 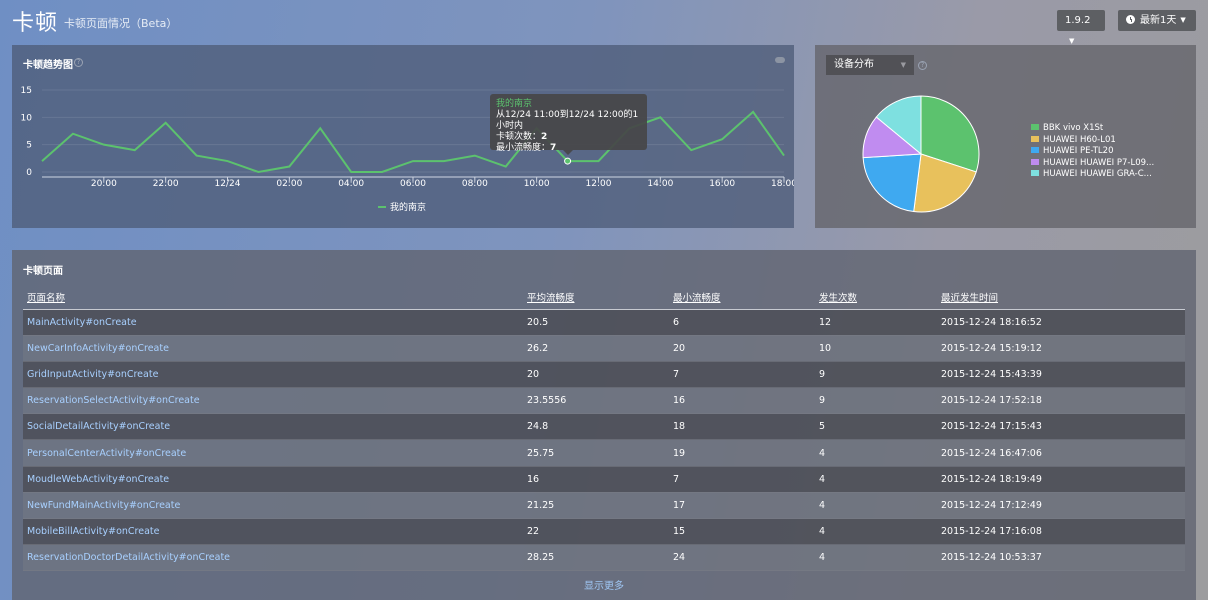 I want to click on tooltip-range: 从12/24 11:00到12/24 12:00的1小时内, so click(x=567, y=120).